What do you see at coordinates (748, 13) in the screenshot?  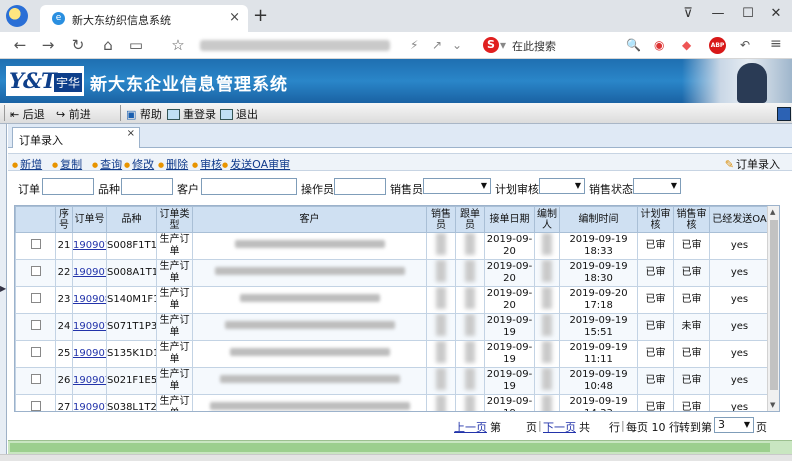 I see `maximize-icon: ☐` at bounding box center [748, 13].